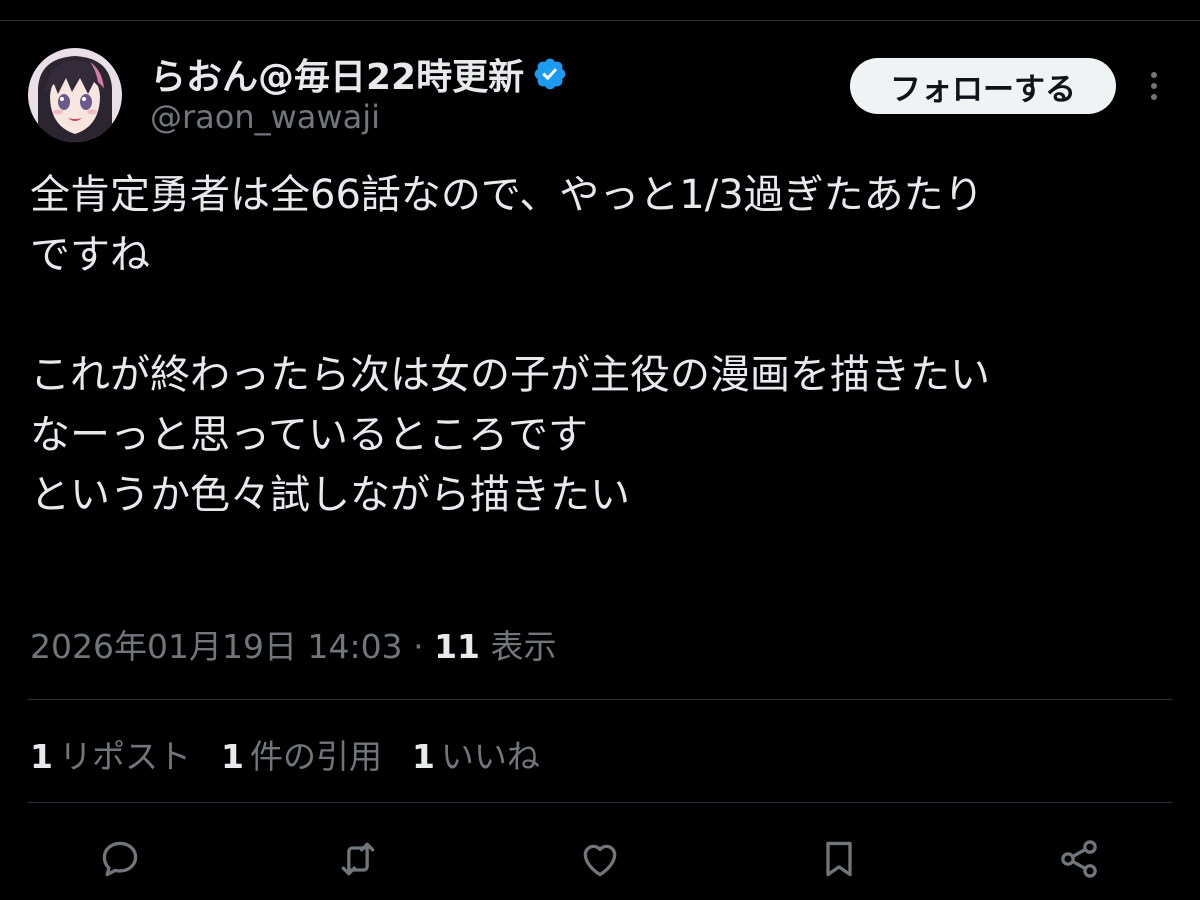 The width and height of the screenshot is (1200, 900). I want to click on bookmark-button, so click(839, 859).